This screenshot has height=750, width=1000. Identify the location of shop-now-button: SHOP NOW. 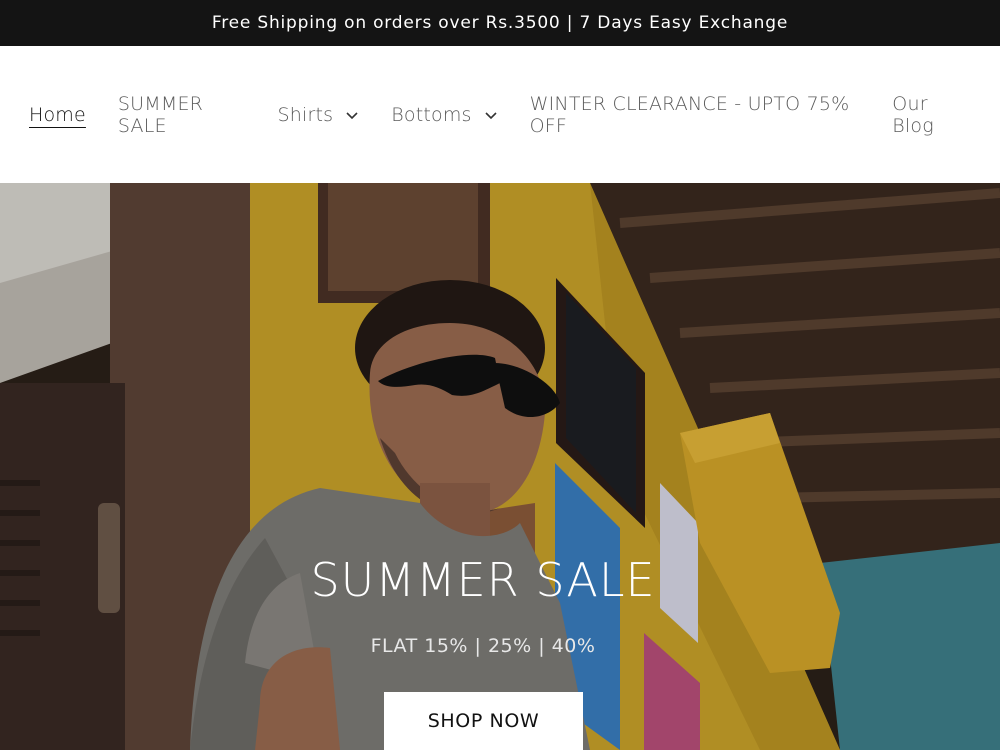
(483, 721).